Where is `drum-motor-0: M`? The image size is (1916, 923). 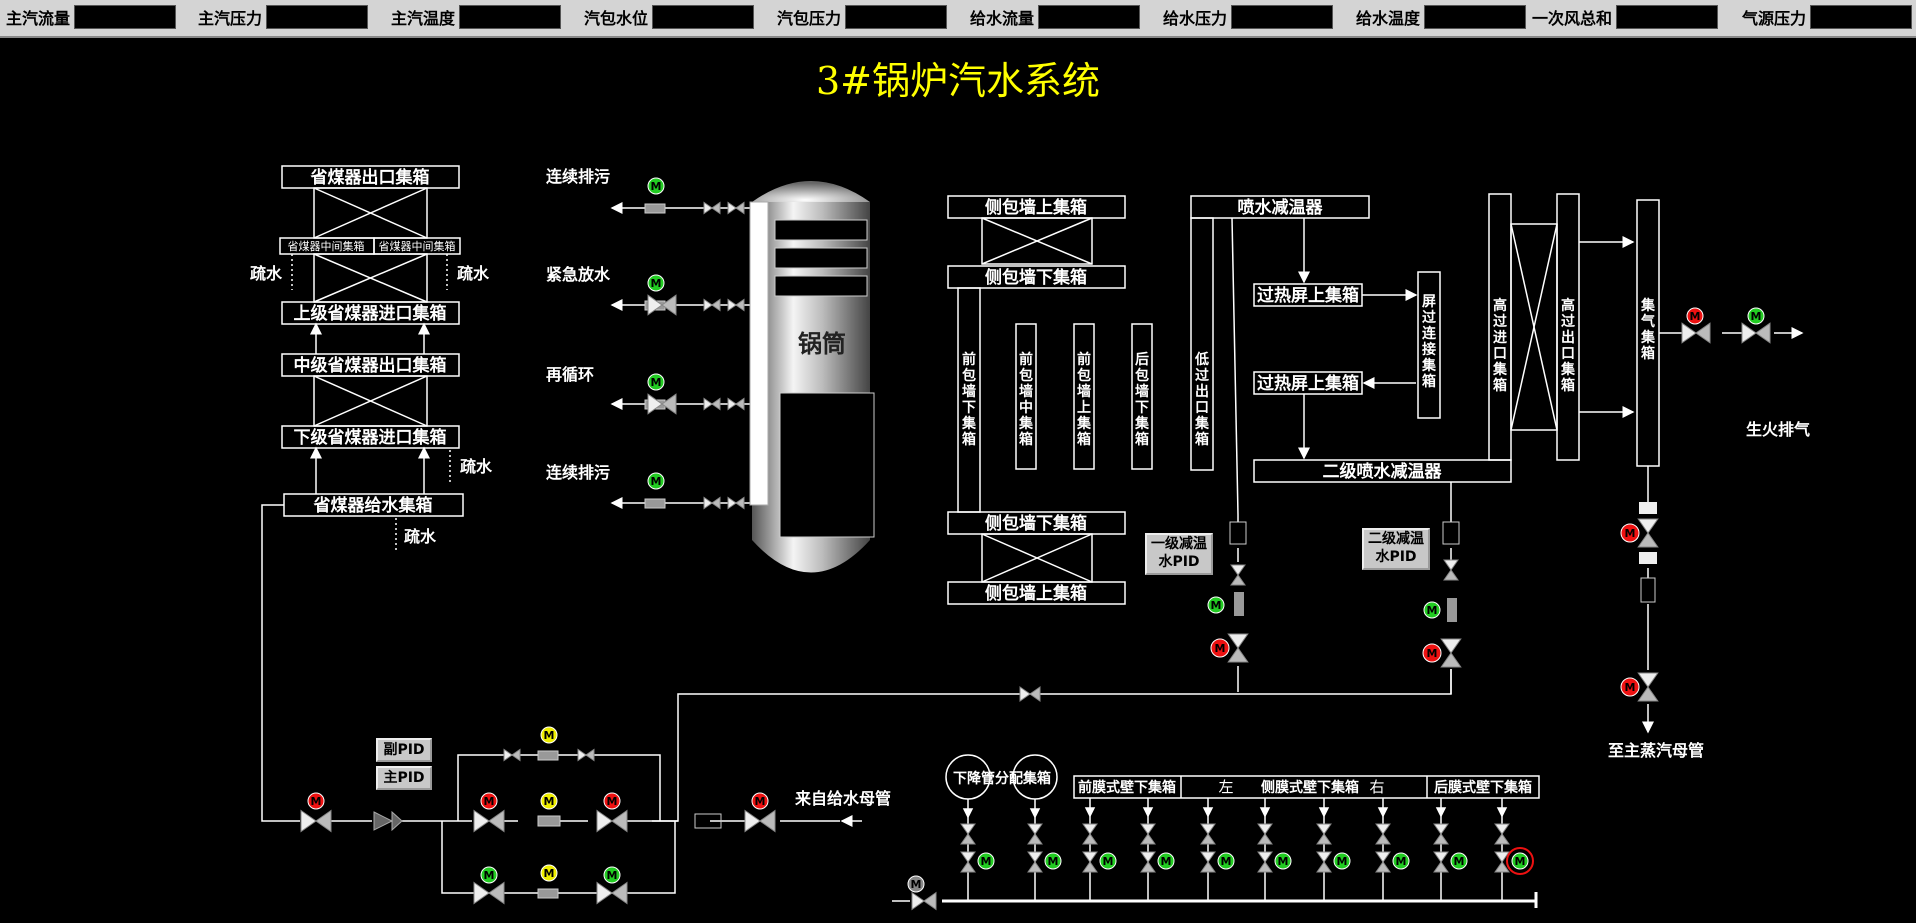 drum-motor-0: M is located at coordinates (656, 186).